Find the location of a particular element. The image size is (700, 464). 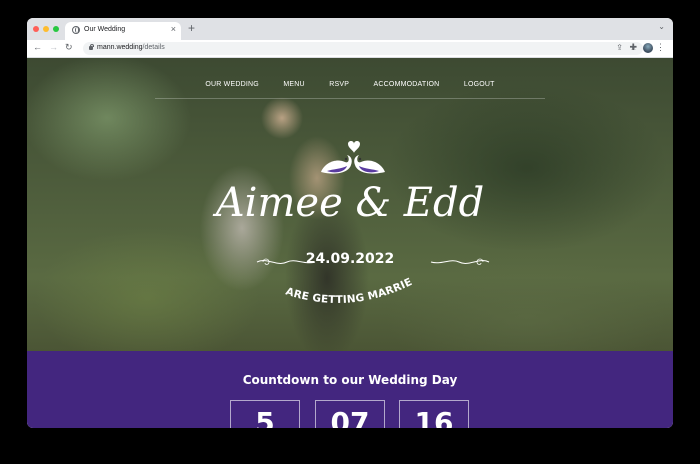

nav-accommodation: ACCOMMODATION is located at coordinates (407, 84).